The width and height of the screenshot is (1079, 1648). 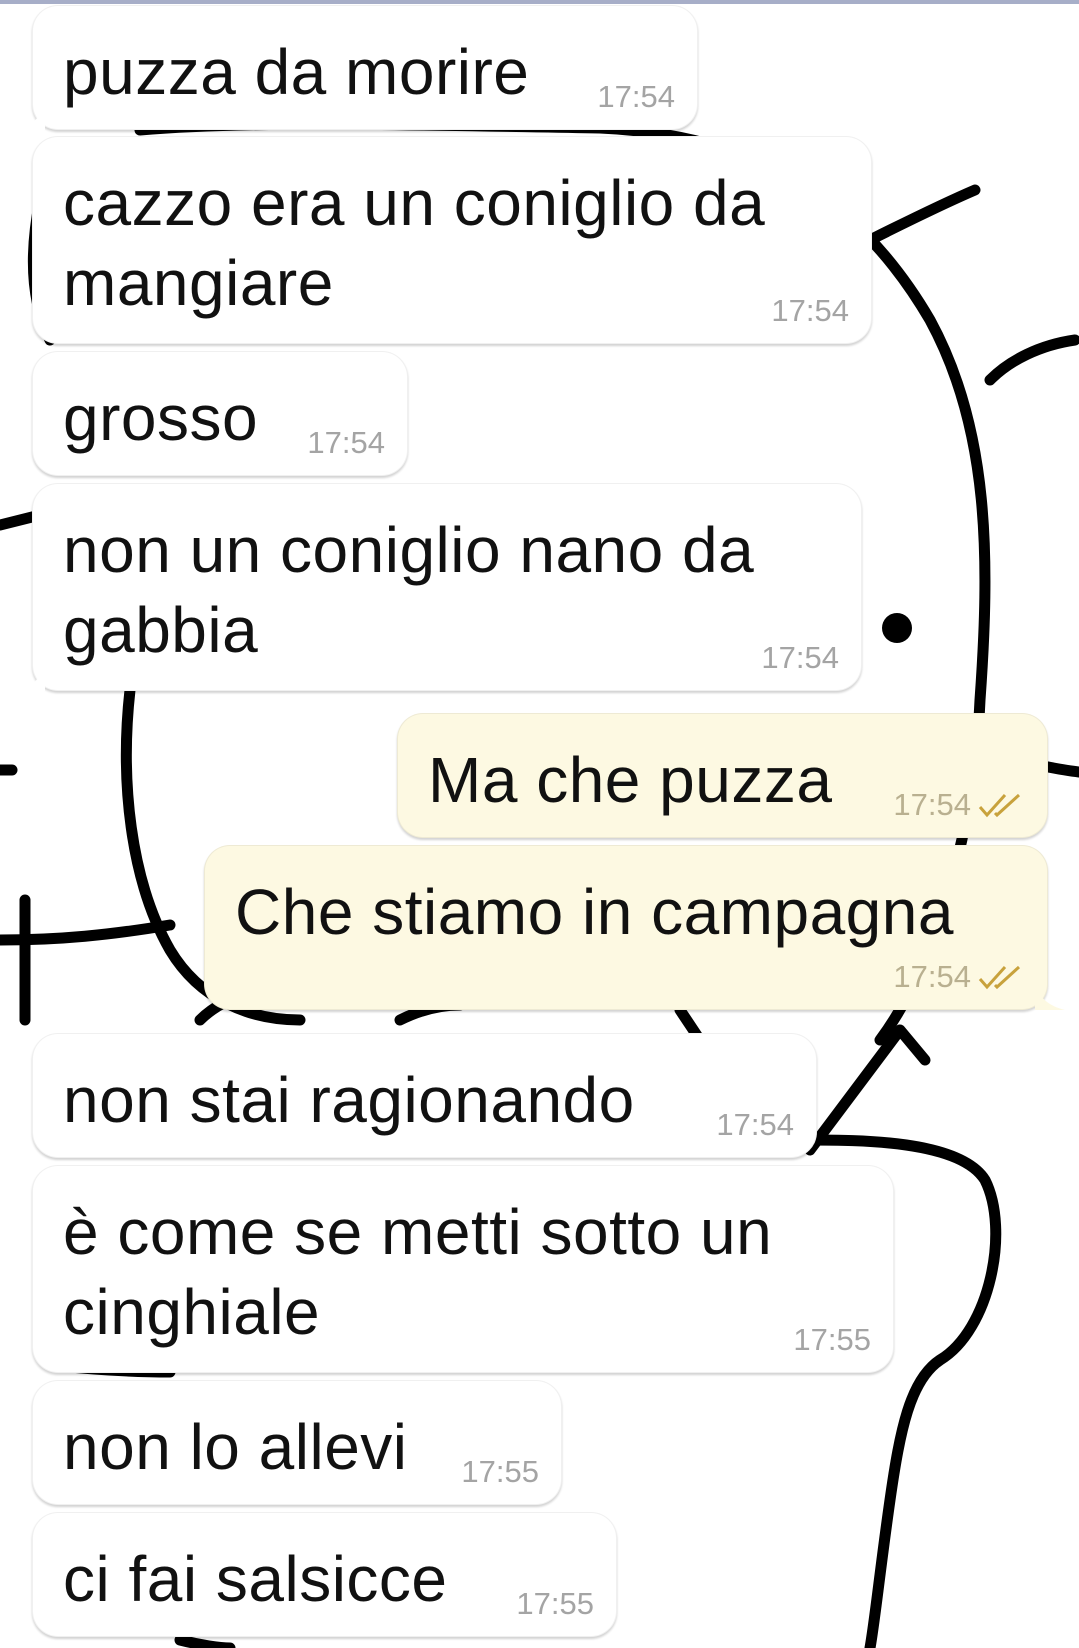 I want to click on message-text: è come se metti sotto un cinghiale, so click(x=418, y=1272).